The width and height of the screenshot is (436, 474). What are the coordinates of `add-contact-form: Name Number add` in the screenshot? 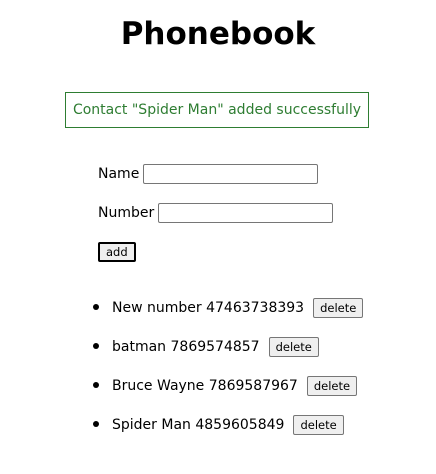 It's located at (216, 221).